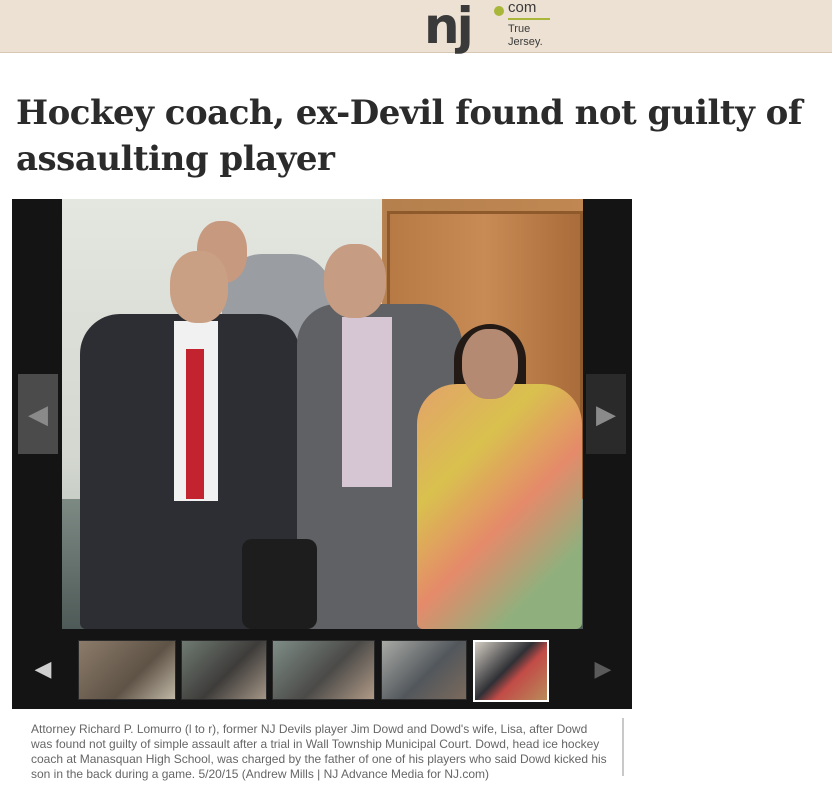 This screenshot has height=787, width=832. I want to click on photo-dowd-shirt, so click(367, 402).